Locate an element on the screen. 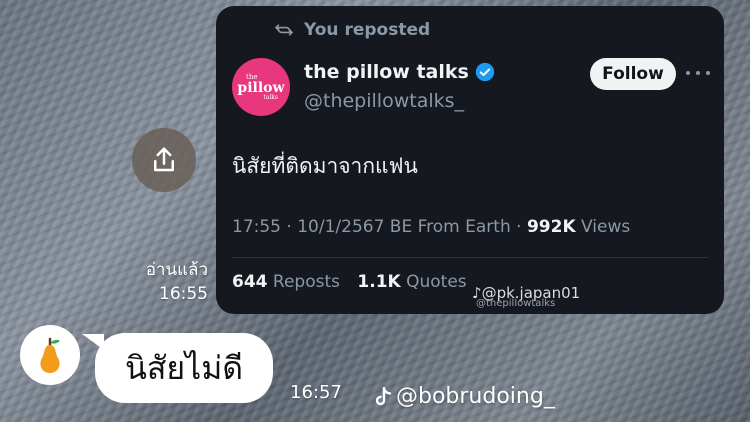 The width and height of the screenshot is (750, 422). reposts-stat: 644 Reposts is located at coordinates (288, 282).